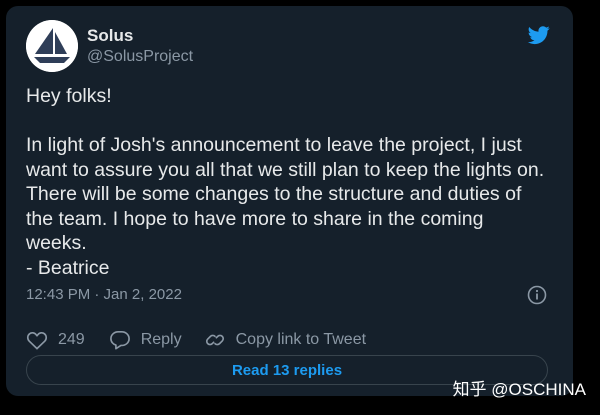 Image resolution: width=600 pixels, height=415 pixels. I want to click on action-bar: 249 Reply Copy link to Tweet, so click(196, 340).